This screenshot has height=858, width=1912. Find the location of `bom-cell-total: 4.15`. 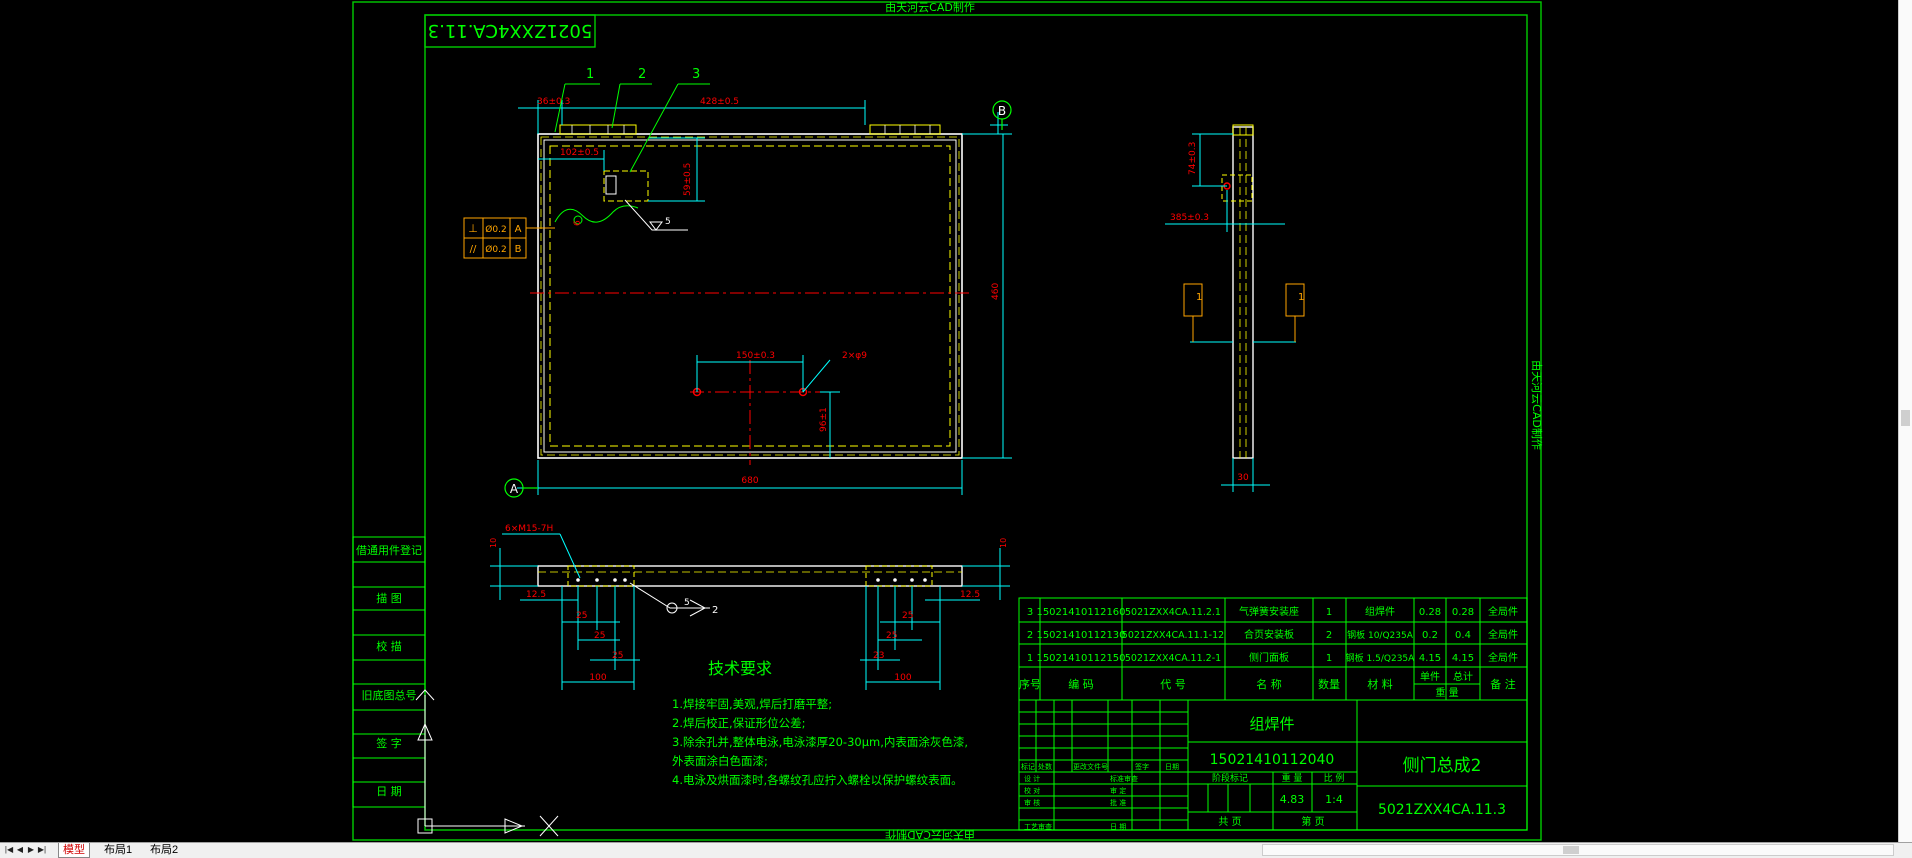

bom-cell-total: 4.15 is located at coordinates (1463, 658).